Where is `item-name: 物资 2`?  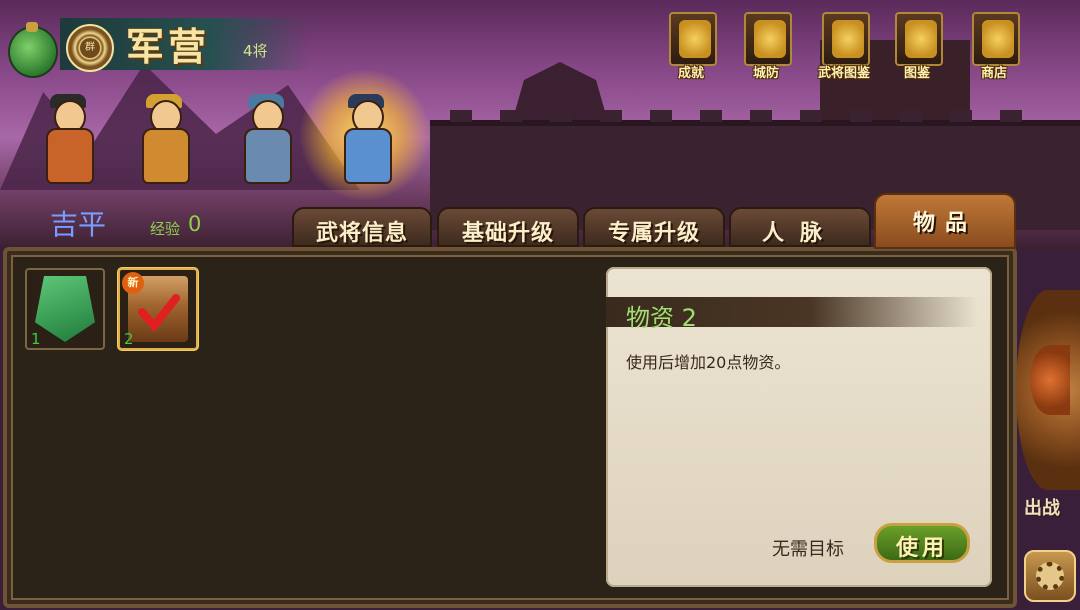 item-name: 物资 2 is located at coordinates (661, 318).